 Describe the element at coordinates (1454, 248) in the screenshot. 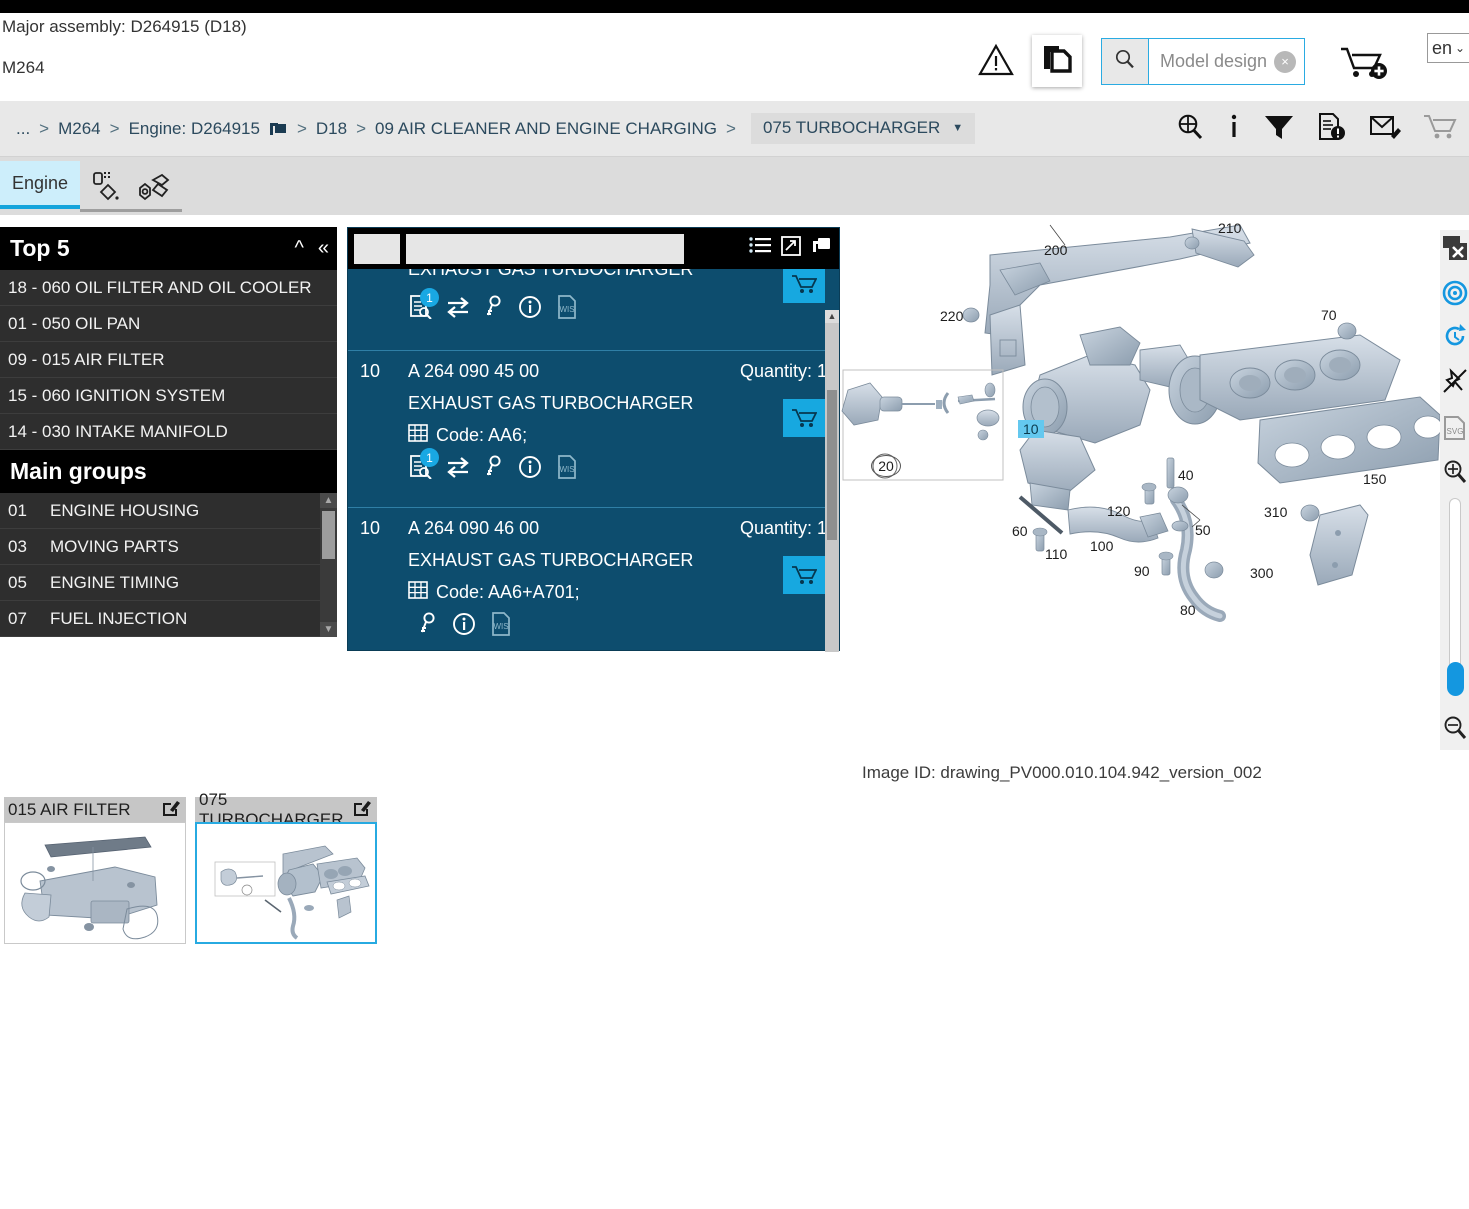

I see `close-icon` at that location.